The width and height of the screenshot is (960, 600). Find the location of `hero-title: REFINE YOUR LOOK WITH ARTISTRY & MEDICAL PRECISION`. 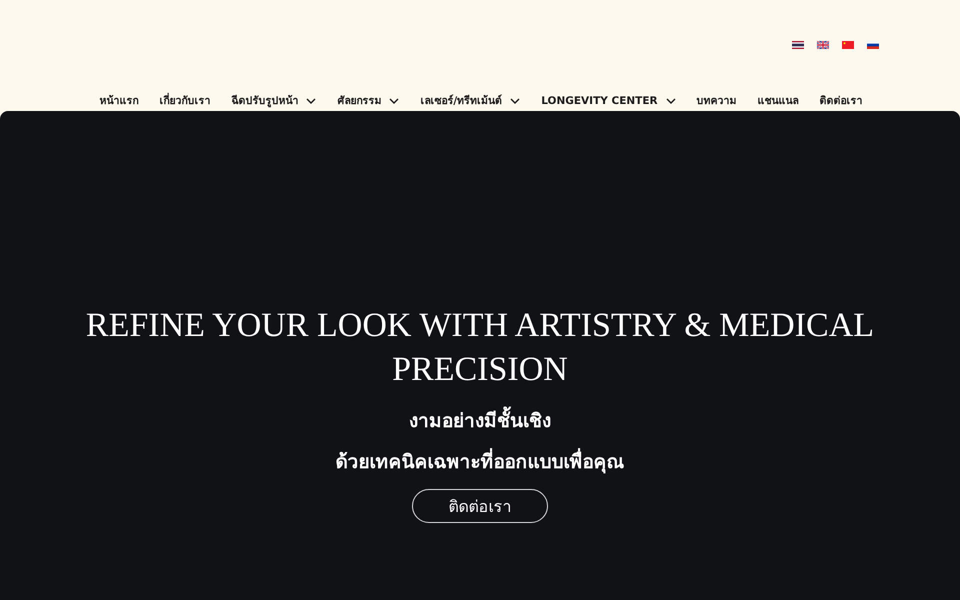

hero-title: REFINE YOUR LOOK WITH ARTISTRY & MEDICAL PRECISION is located at coordinates (480, 348).